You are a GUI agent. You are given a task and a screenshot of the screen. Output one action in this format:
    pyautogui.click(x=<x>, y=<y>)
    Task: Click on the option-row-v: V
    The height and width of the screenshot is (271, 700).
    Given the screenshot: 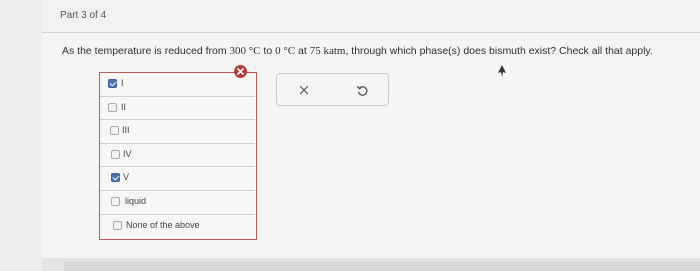 What is the action you would take?
    pyautogui.click(x=177, y=179)
    